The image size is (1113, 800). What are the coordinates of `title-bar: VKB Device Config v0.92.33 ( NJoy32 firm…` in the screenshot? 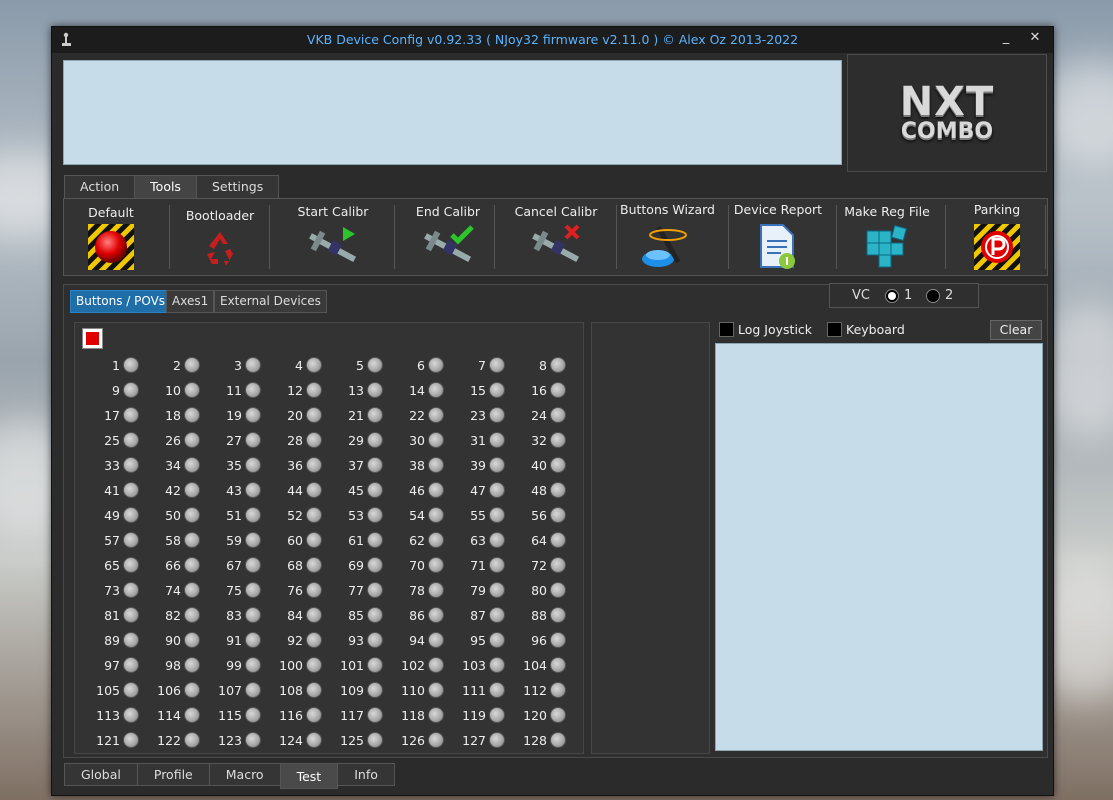 It's located at (552, 40).